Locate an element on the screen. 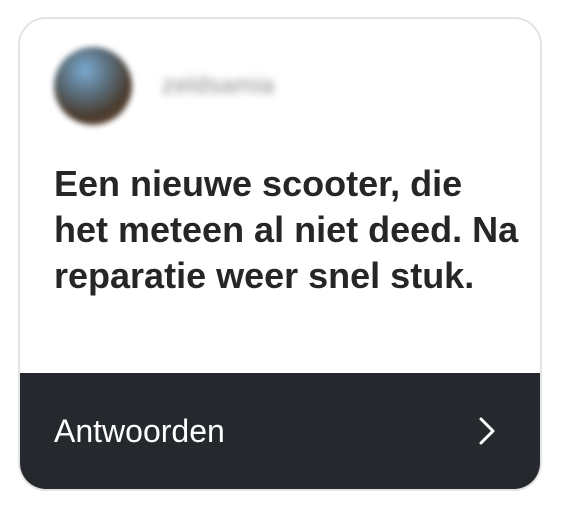  username: zeldsamia is located at coordinates (218, 86).